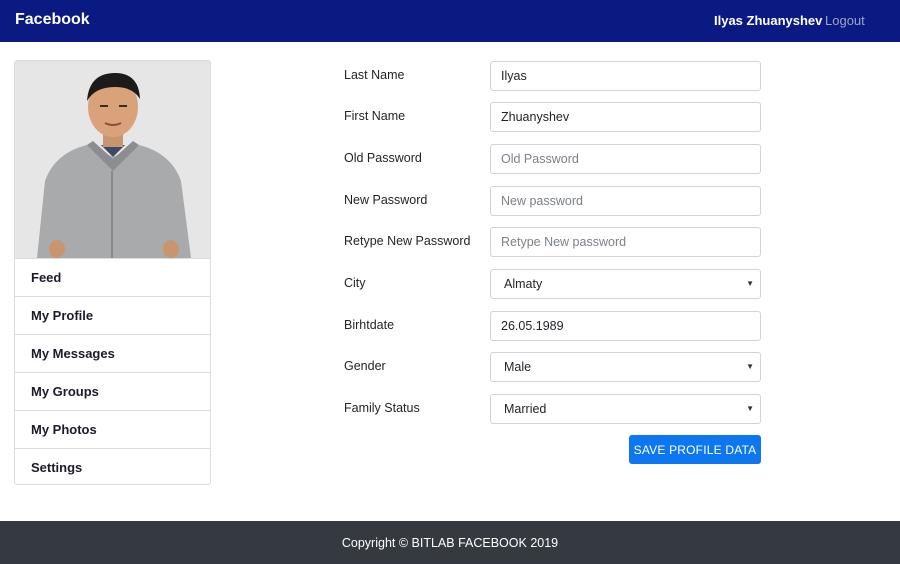 The width and height of the screenshot is (900, 564). I want to click on retype-password-row: Retype New Password, so click(552, 242).